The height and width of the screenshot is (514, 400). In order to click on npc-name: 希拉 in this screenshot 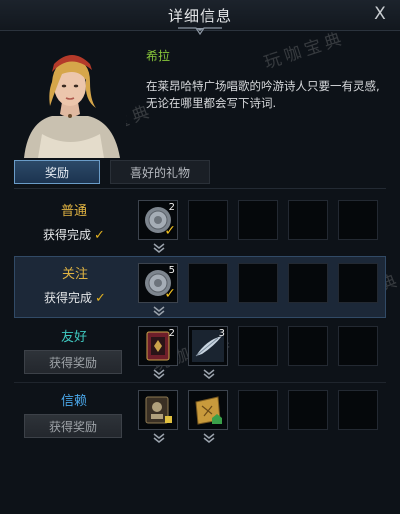, I will do `click(158, 56)`.